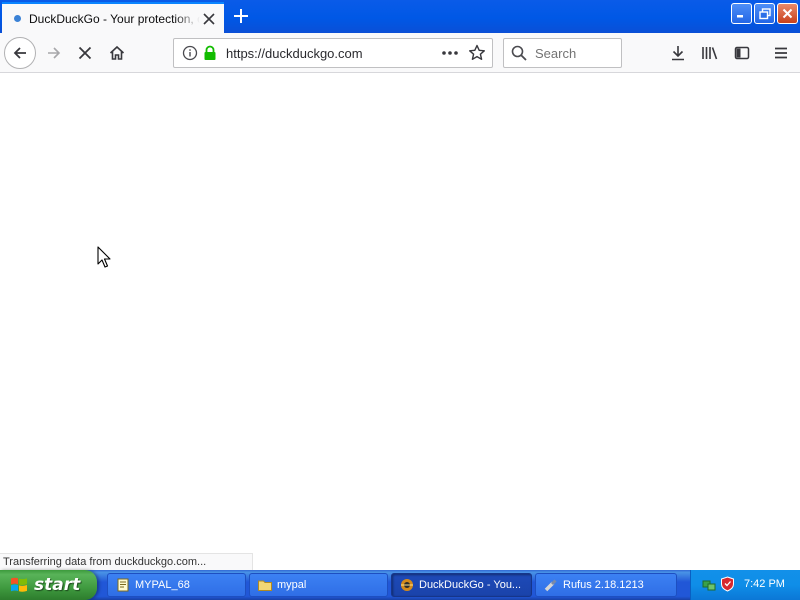 Image resolution: width=800 pixels, height=600 pixels. I want to click on forward-button, so click(54, 53).